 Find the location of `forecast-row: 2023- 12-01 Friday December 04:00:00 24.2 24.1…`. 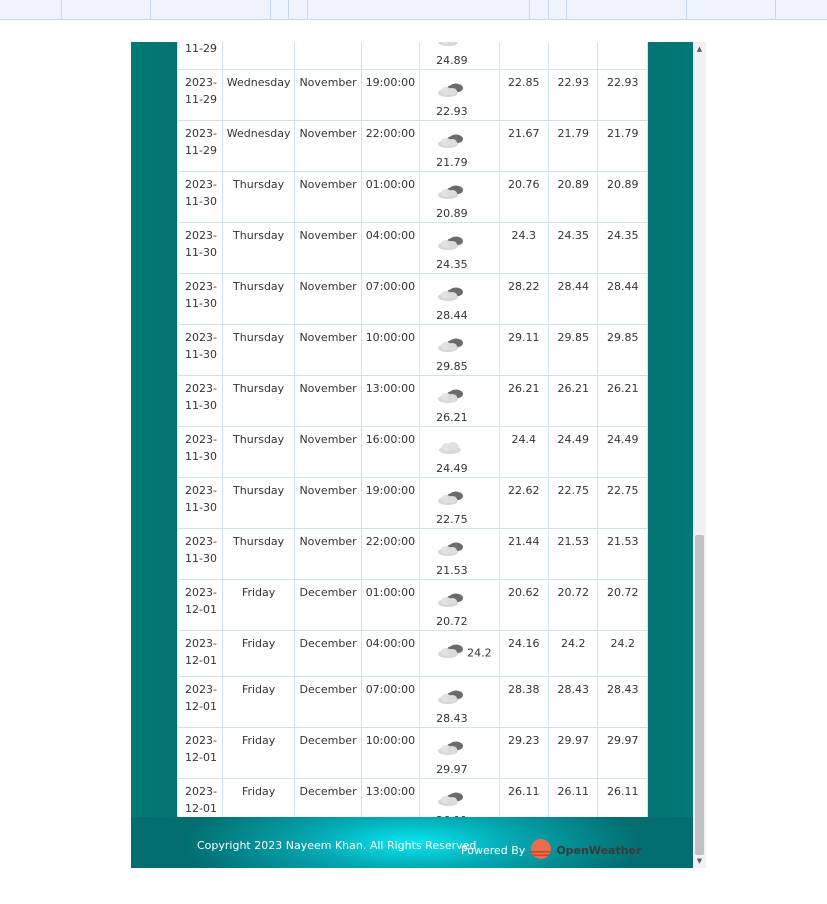

forecast-row: 2023- 12-01 Friday December 04:00:00 24.2 24.1… is located at coordinates (412, 653).